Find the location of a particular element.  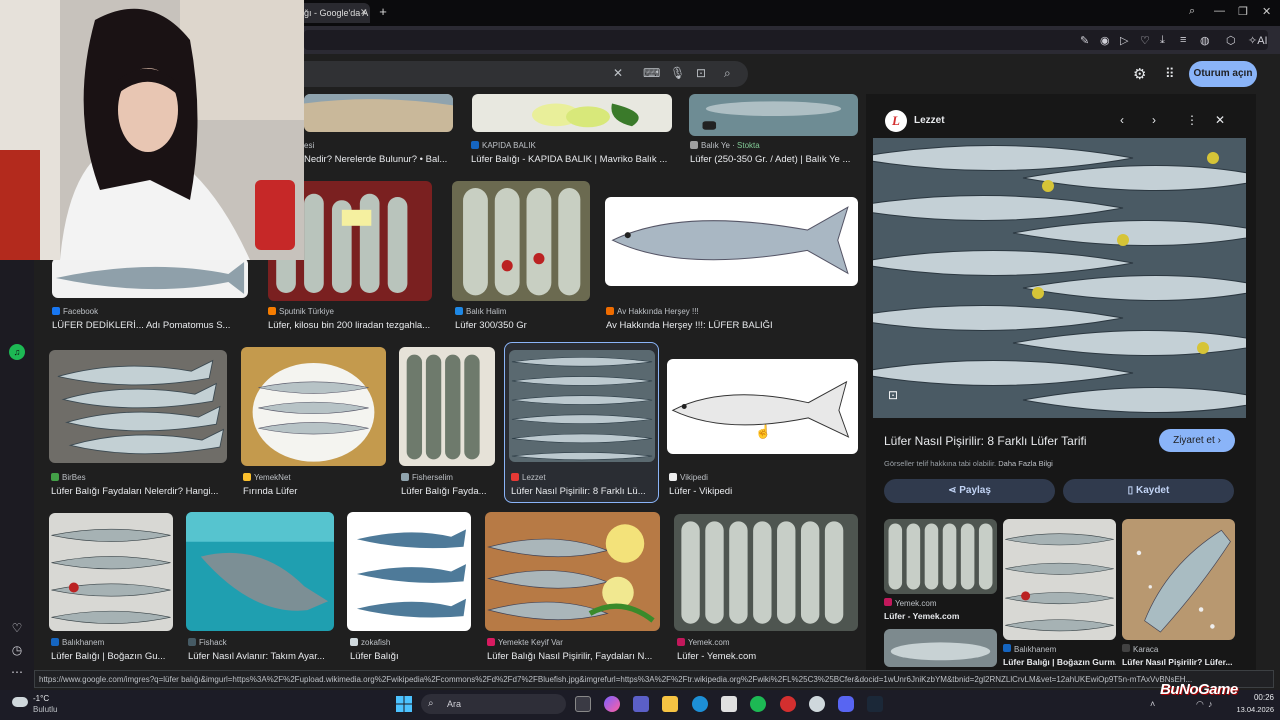

windows-start-icon is located at coordinates (404, 704).